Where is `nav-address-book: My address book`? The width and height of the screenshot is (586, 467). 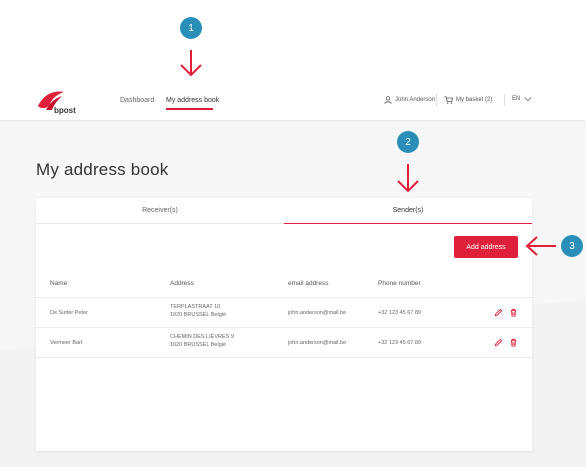
nav-address-book: My address book is located at coordinates (192, 100).